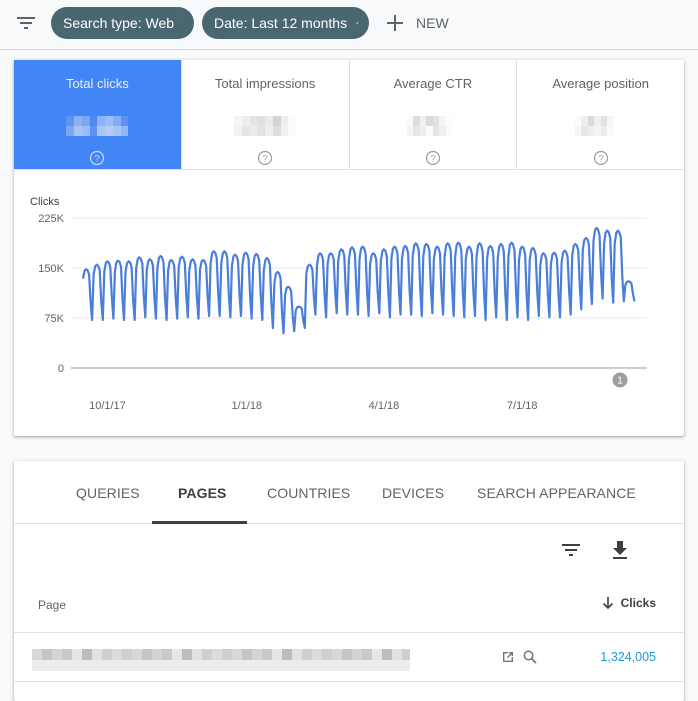  I want to click on tab-pages: PAGES, so click(202, 493).